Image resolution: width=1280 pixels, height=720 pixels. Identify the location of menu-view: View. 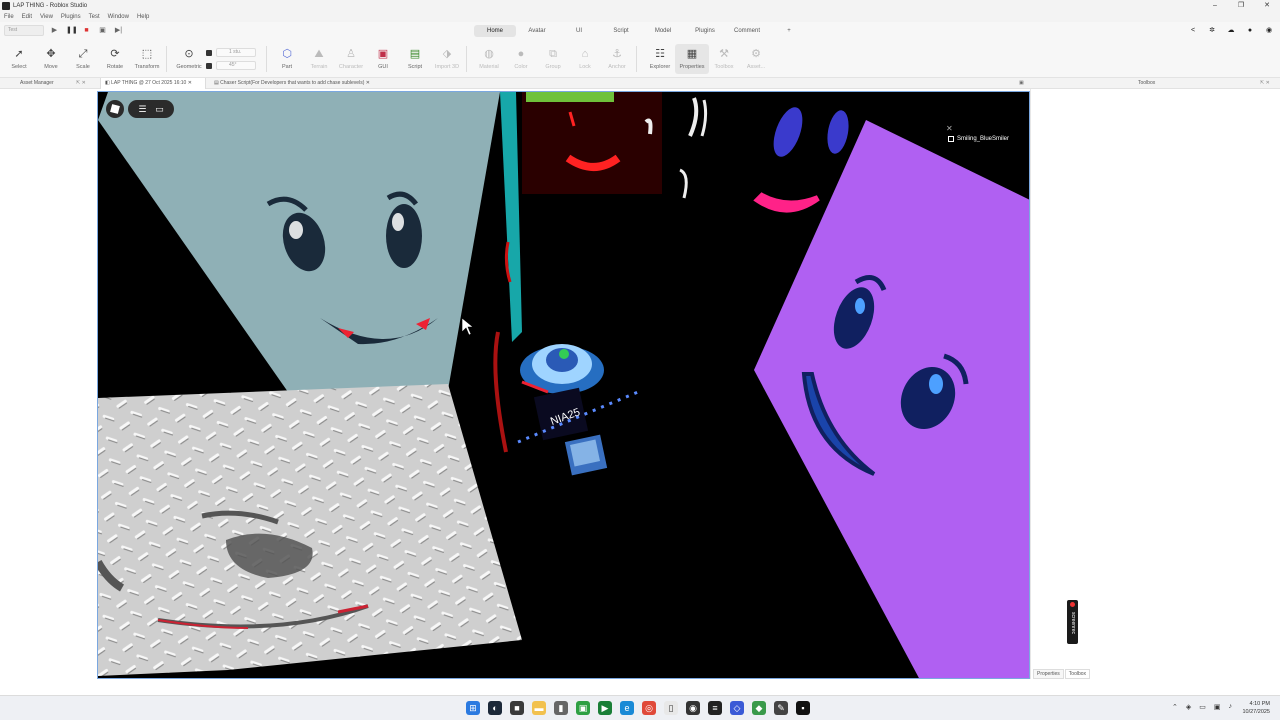
(46, 17).